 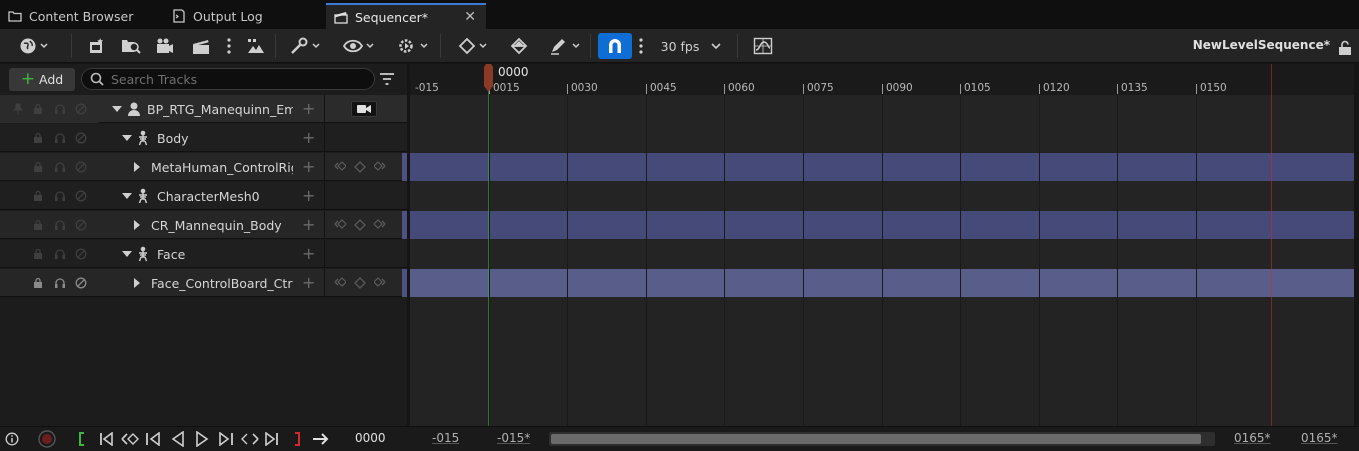 I want to click on tab-content-browser: Content Browser, so click(x=81, y=16).